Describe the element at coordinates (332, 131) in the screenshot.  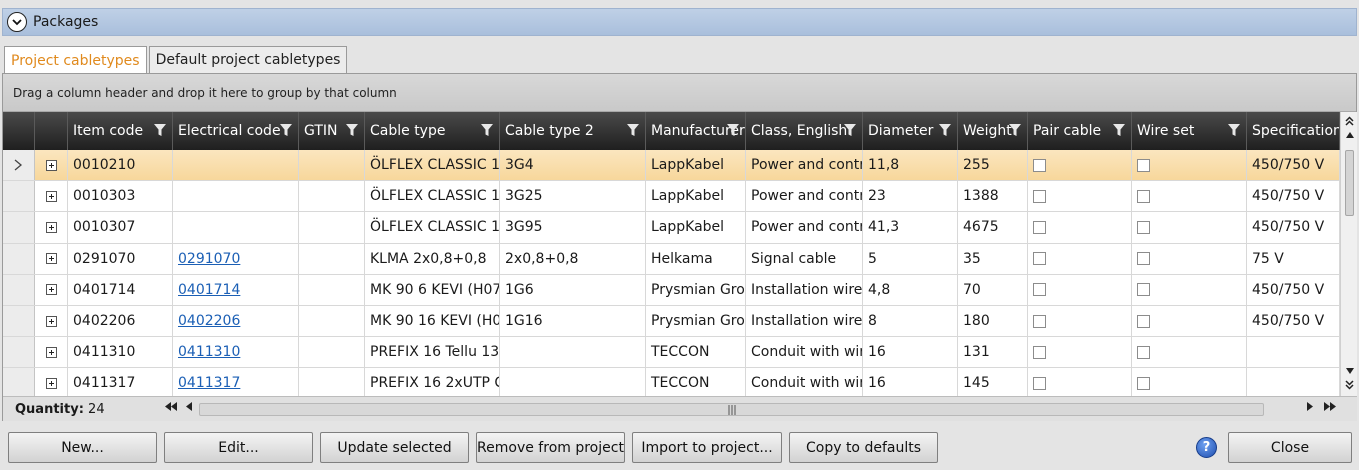
I see `column-header-gtin: GTIN` at that location.